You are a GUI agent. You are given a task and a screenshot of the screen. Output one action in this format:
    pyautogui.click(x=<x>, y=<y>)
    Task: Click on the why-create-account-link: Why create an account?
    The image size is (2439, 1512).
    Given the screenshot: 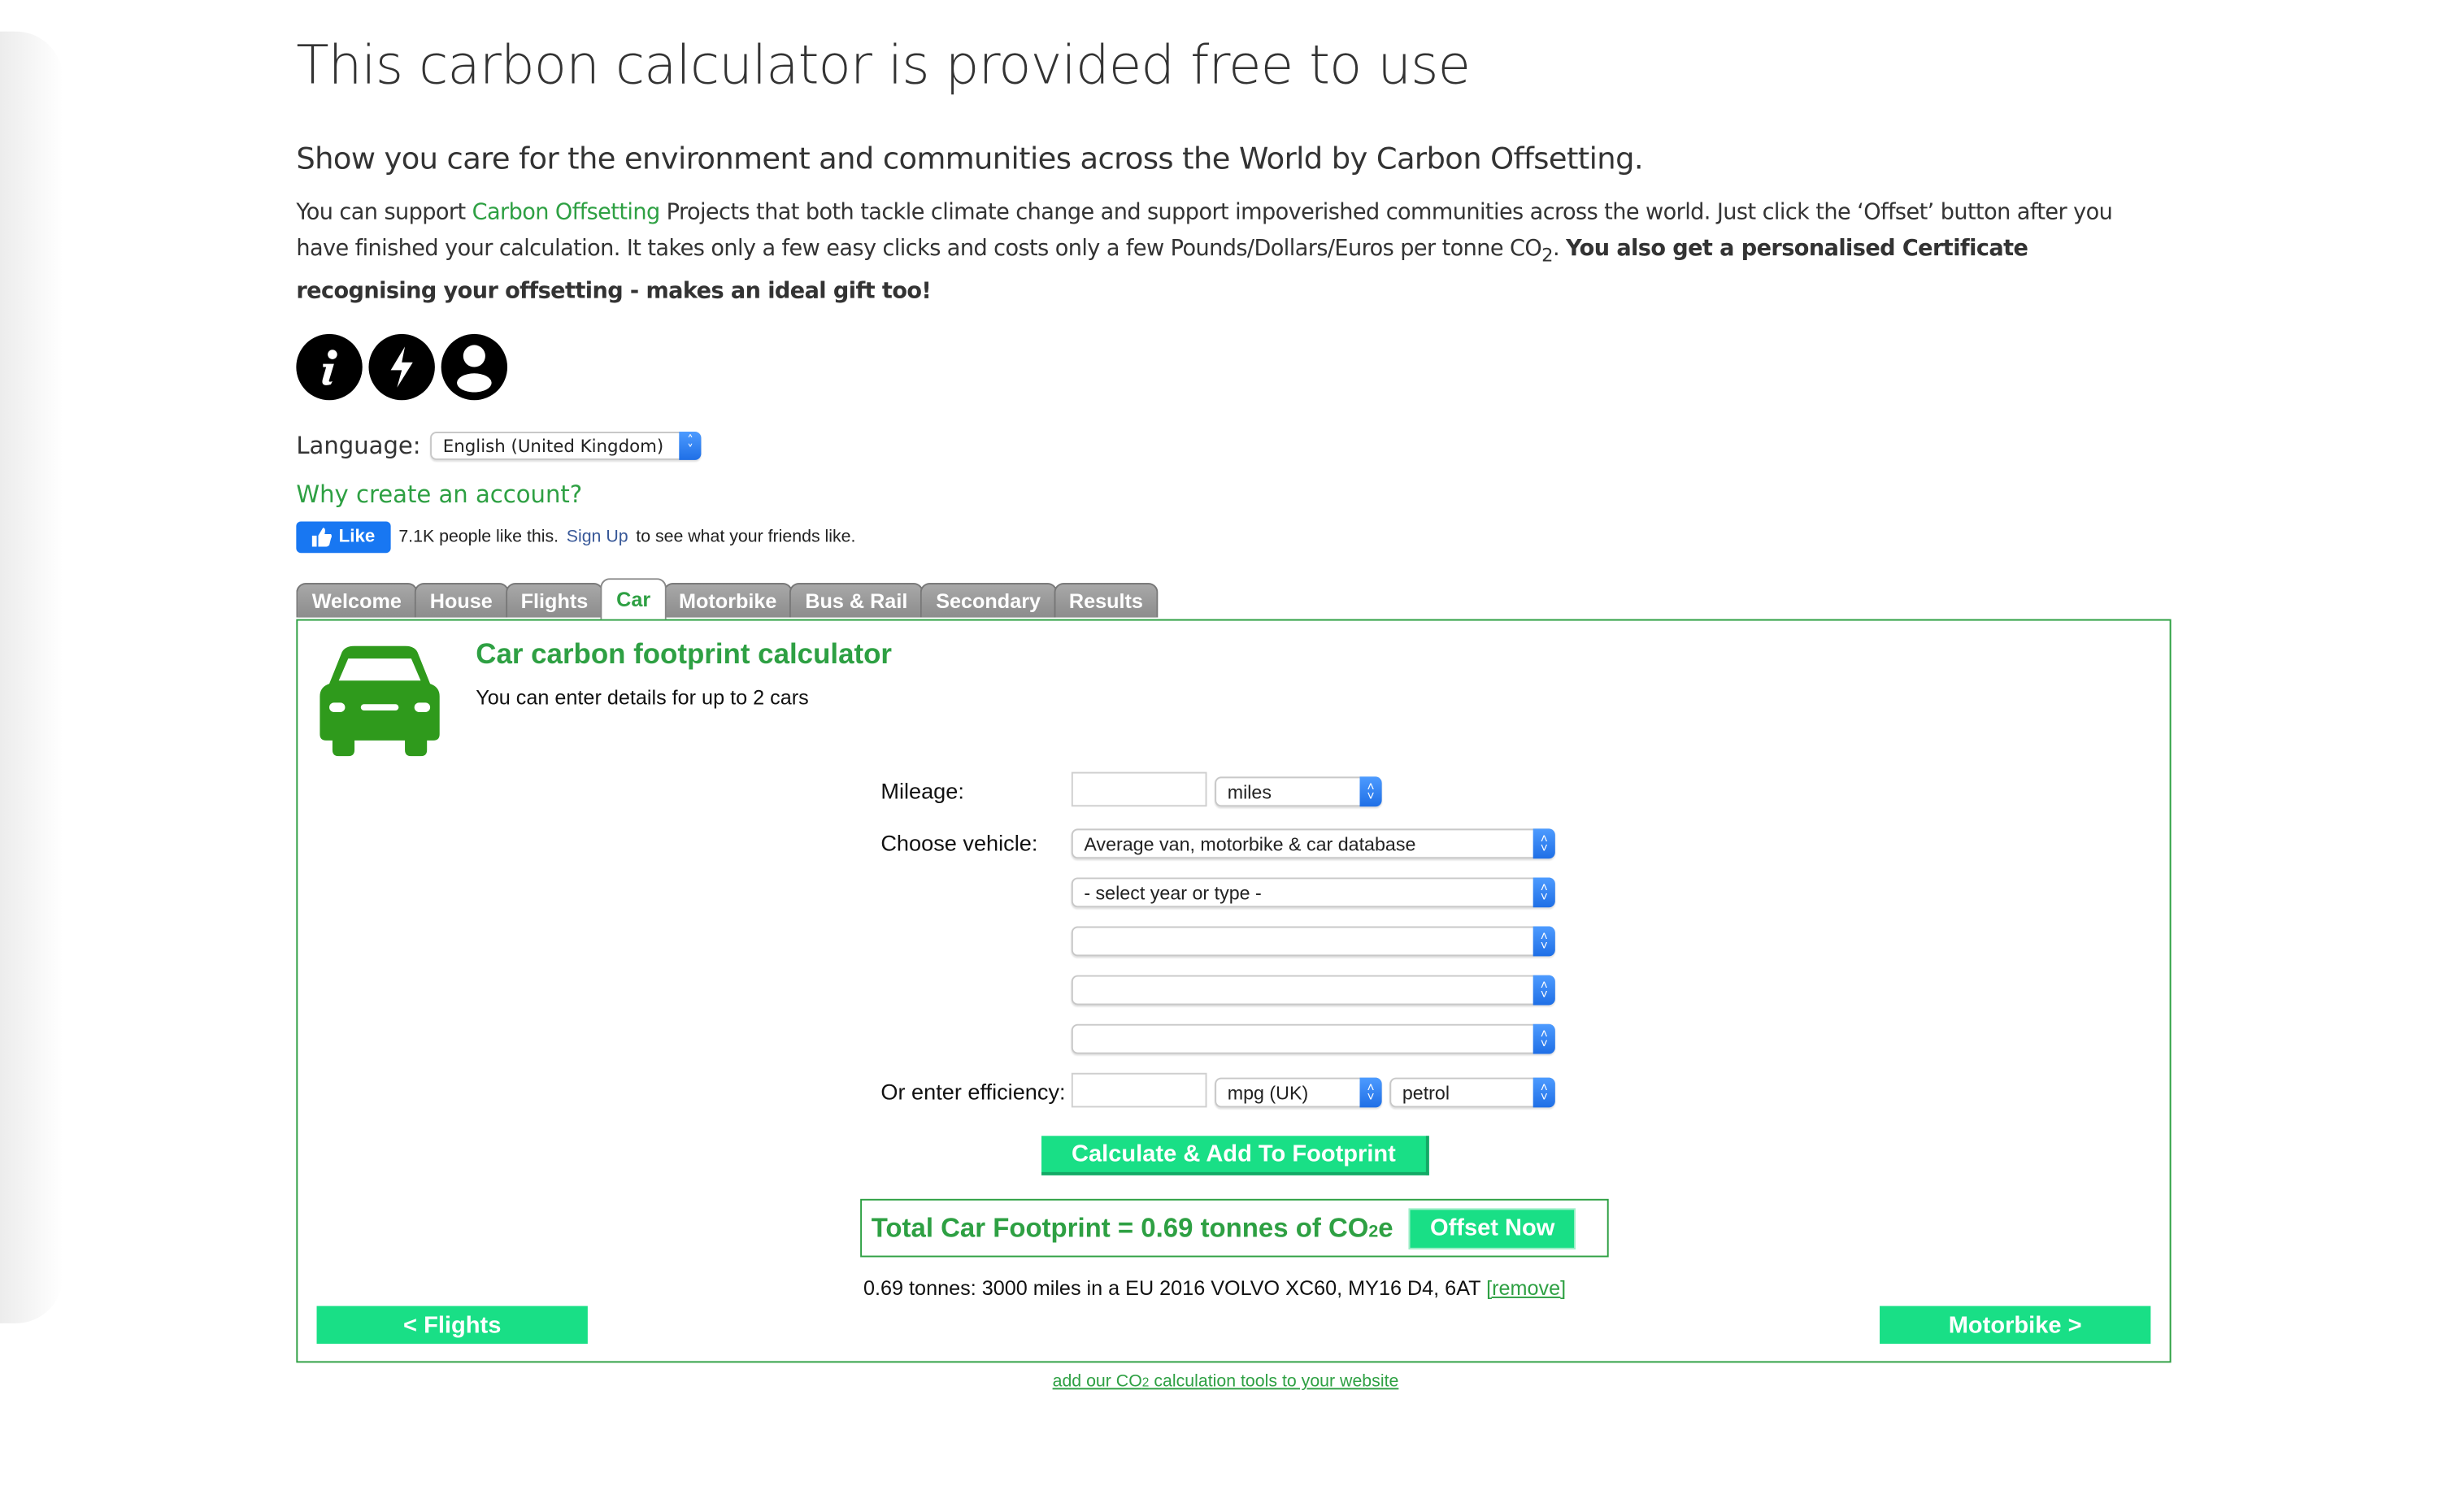 What is the action you would take?
    pyautogui.click(x=439, y=494)
    